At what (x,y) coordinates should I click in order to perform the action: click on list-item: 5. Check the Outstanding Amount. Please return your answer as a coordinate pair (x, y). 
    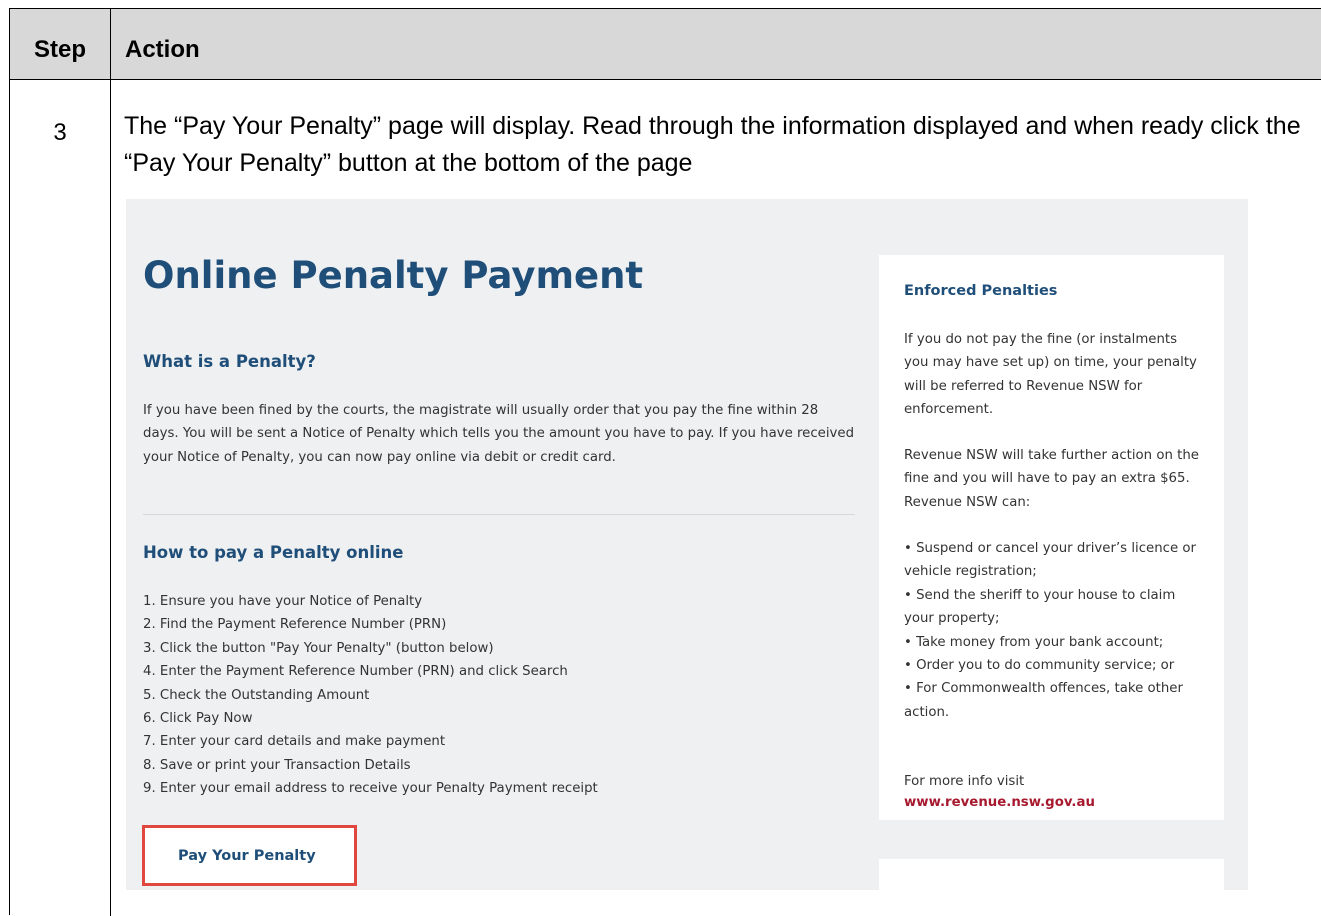
    Looking at the image, I should click on (256, 695).